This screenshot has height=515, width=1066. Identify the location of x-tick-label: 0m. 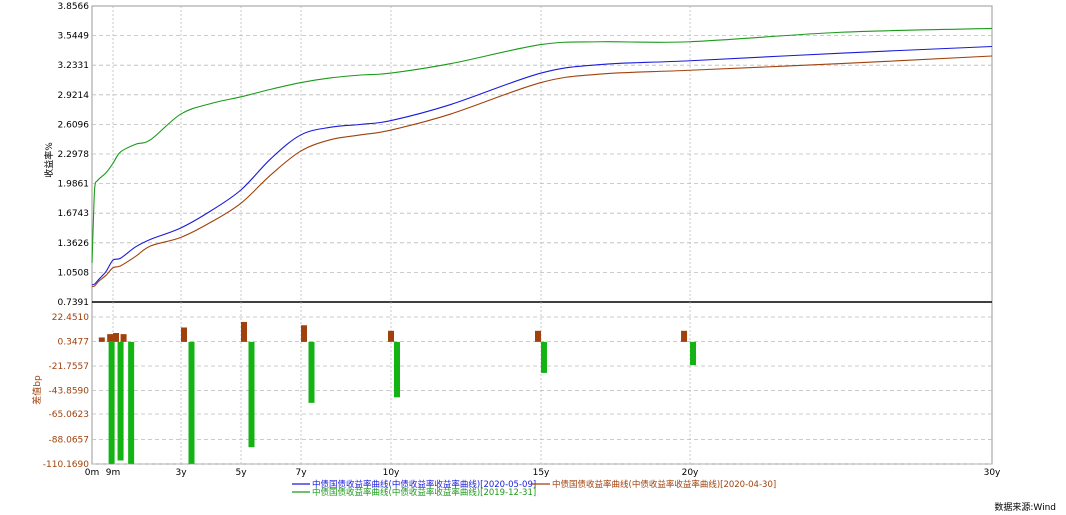
(92, 473).